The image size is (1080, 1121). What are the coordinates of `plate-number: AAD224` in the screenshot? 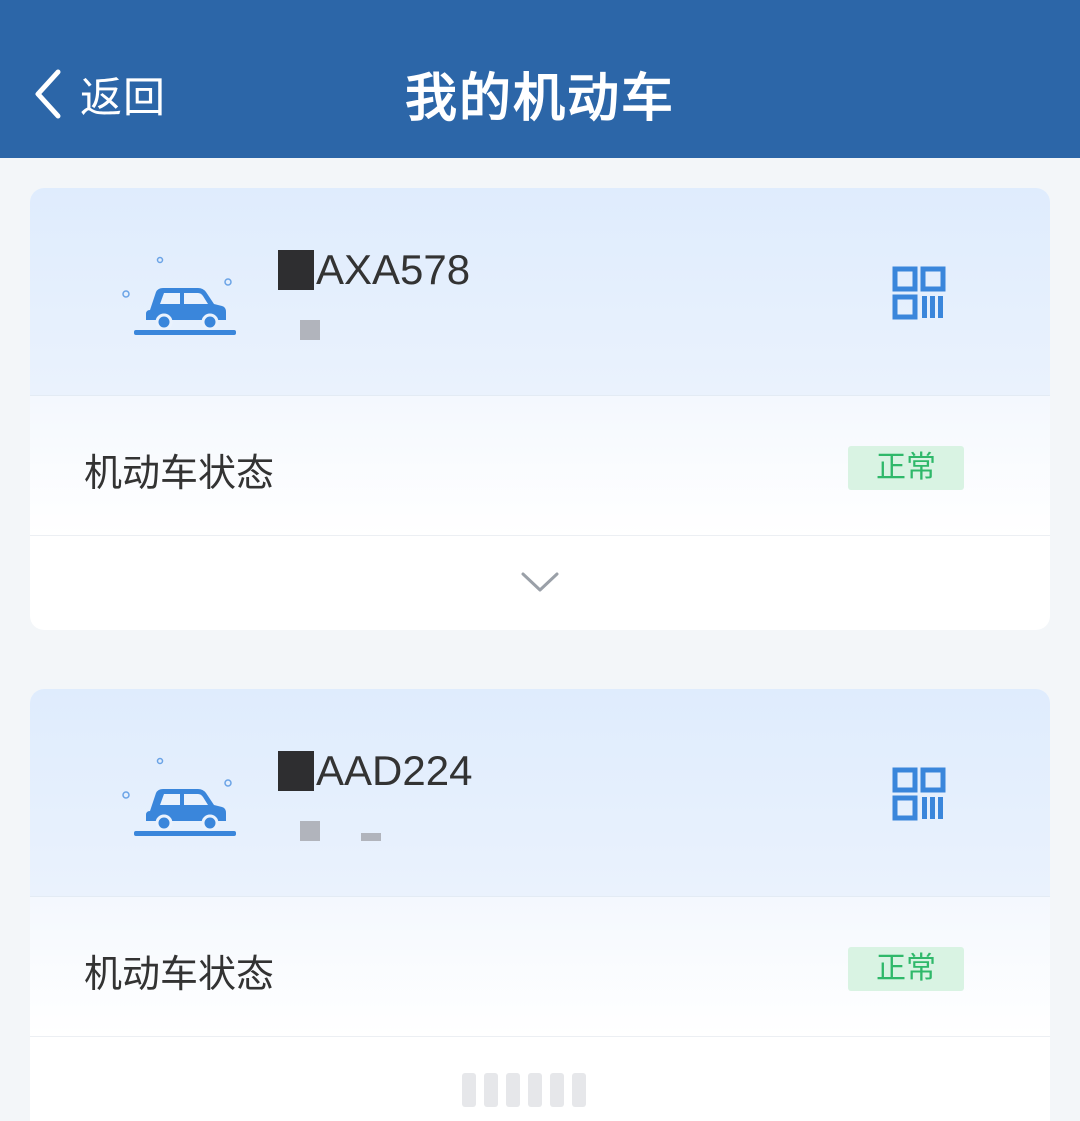 It's located at (375, 770).